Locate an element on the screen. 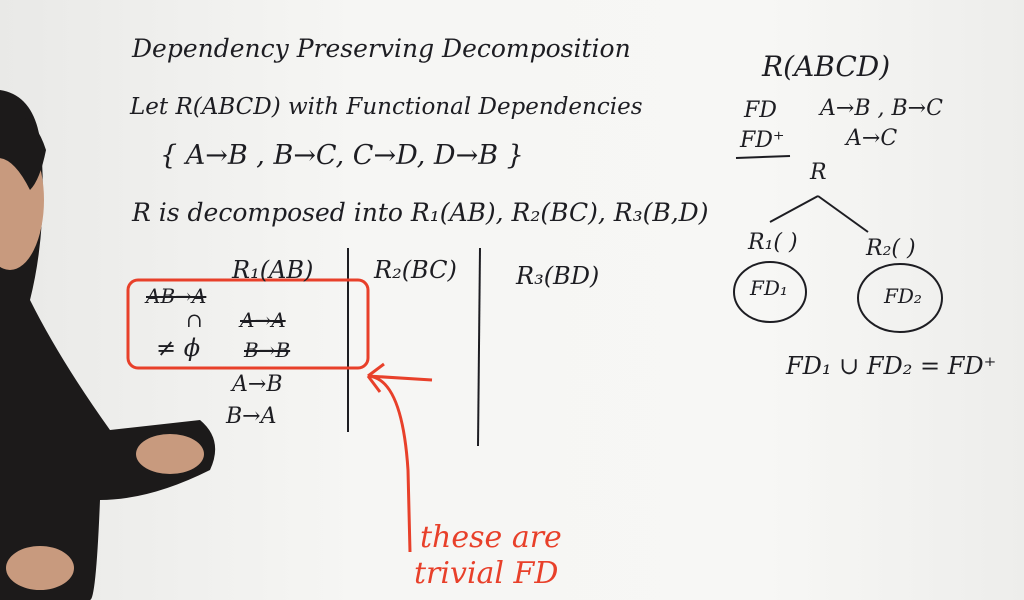 This screenshot has width=1024, height=600. presenter-hand-lower is located at coordinates (40, 568).